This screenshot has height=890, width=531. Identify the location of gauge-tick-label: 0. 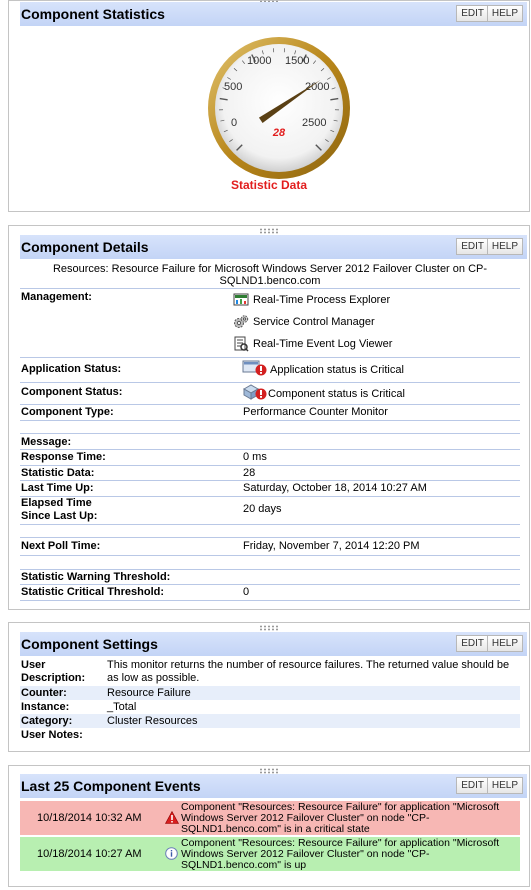
(234, 123).